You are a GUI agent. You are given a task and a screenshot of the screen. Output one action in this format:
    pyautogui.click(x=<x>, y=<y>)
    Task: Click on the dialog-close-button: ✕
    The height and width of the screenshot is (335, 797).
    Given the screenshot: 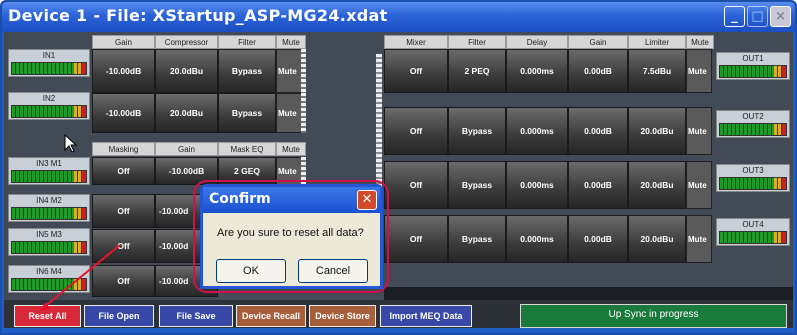 What is the action you would take?
    pyautogui.click(x=367, y=200)
    